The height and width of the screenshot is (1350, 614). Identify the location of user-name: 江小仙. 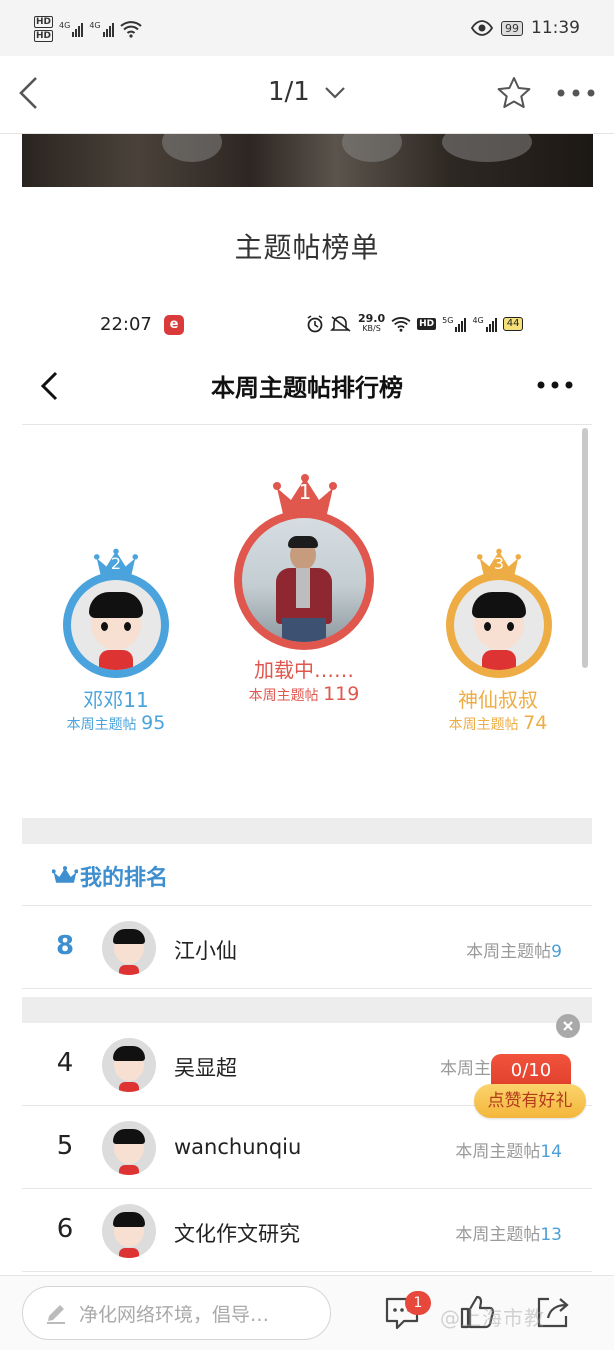
(205, 951).